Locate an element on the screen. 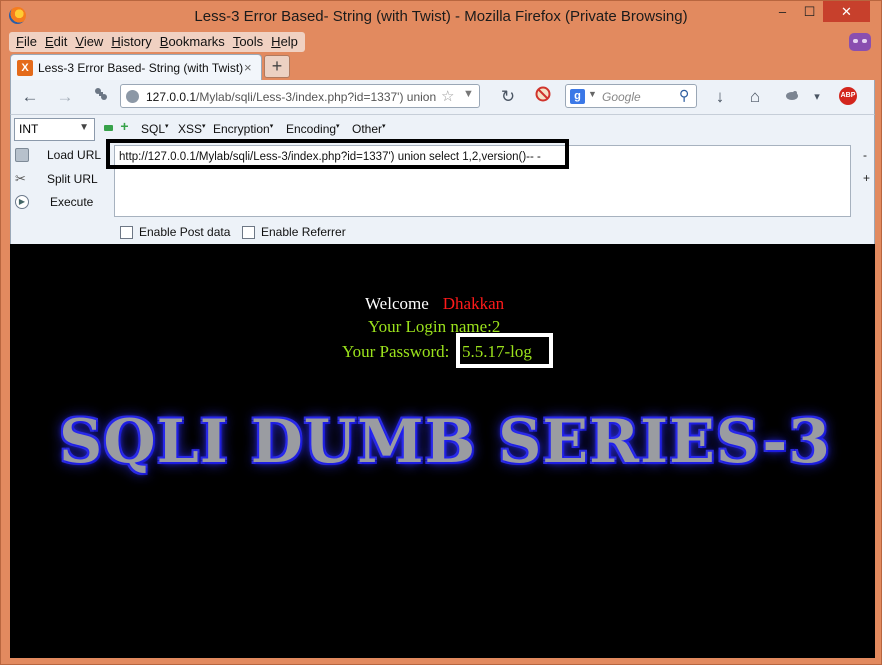 Image resolution: width=882 pixels, height=665 pixels. url-dropdown-icon: ▼ is located at coordinates (468, 94).